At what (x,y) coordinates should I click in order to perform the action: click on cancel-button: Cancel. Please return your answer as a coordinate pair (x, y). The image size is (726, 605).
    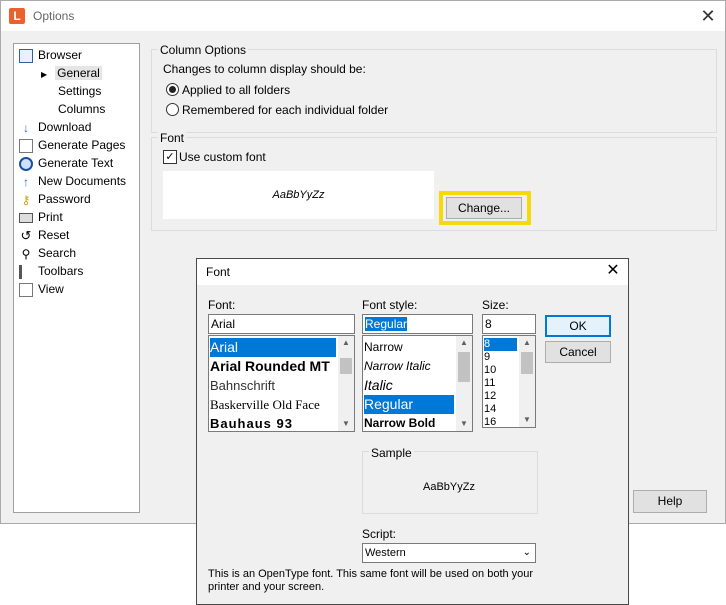
    Looking at the image, I should click on (578, 352).